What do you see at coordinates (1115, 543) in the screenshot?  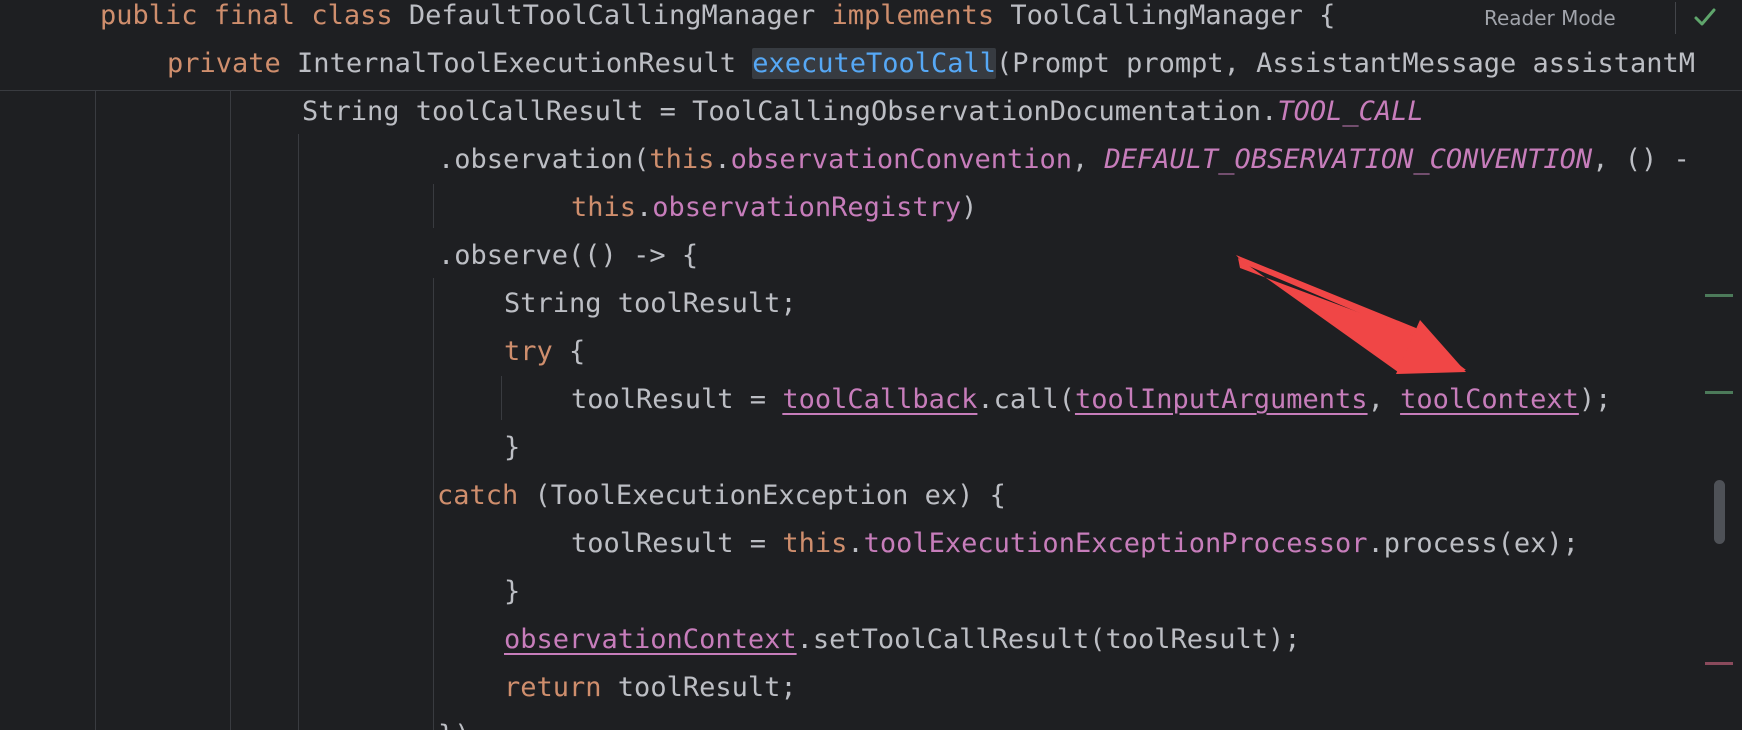 I see `field-exception-processor: toolExecutionExceptionProcessor` at bounding box center [1115, 543].